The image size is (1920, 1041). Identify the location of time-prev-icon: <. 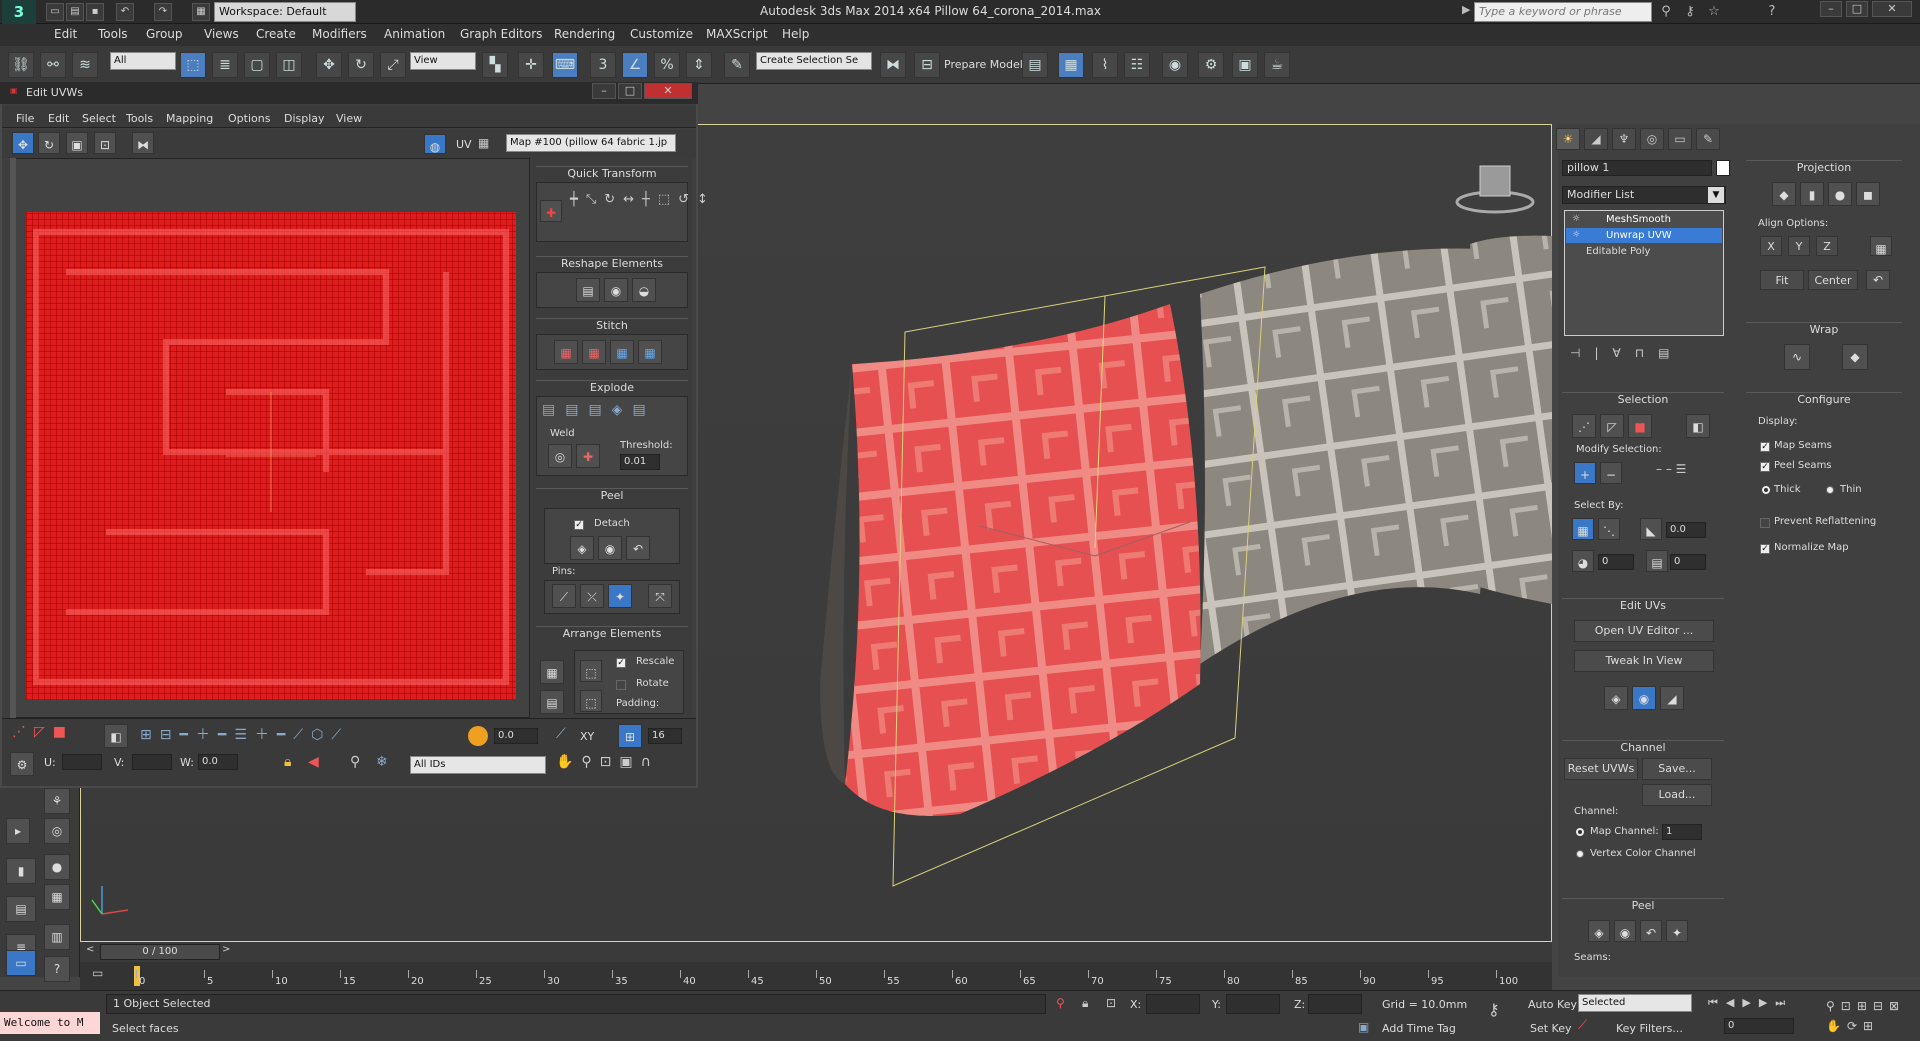
(93, 952).